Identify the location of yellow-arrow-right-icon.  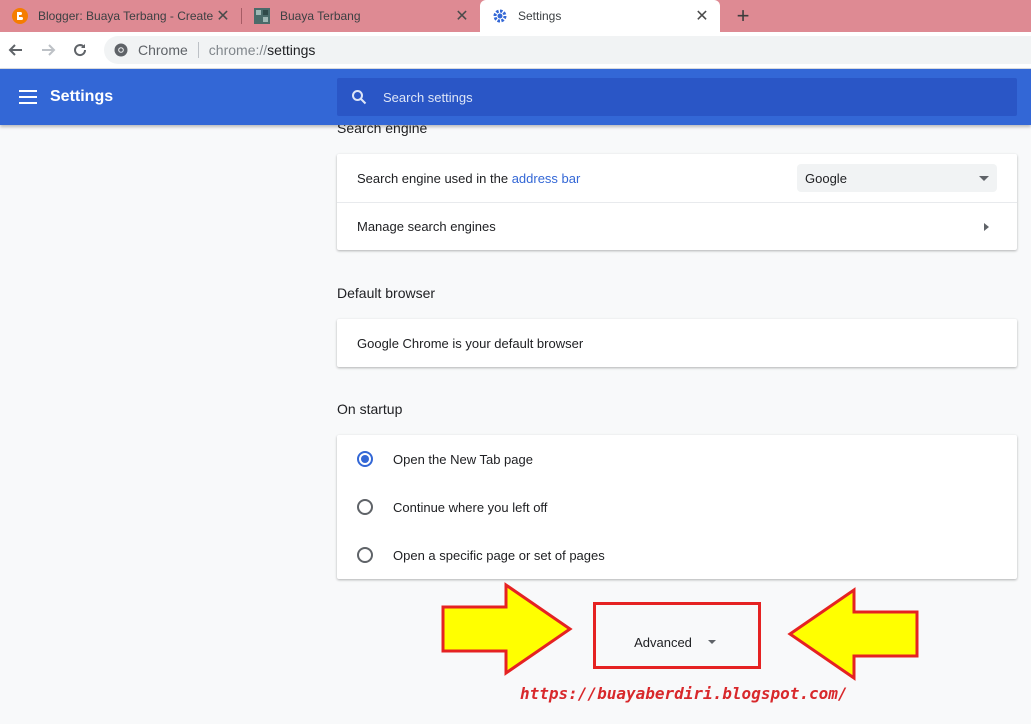
(507, 629).